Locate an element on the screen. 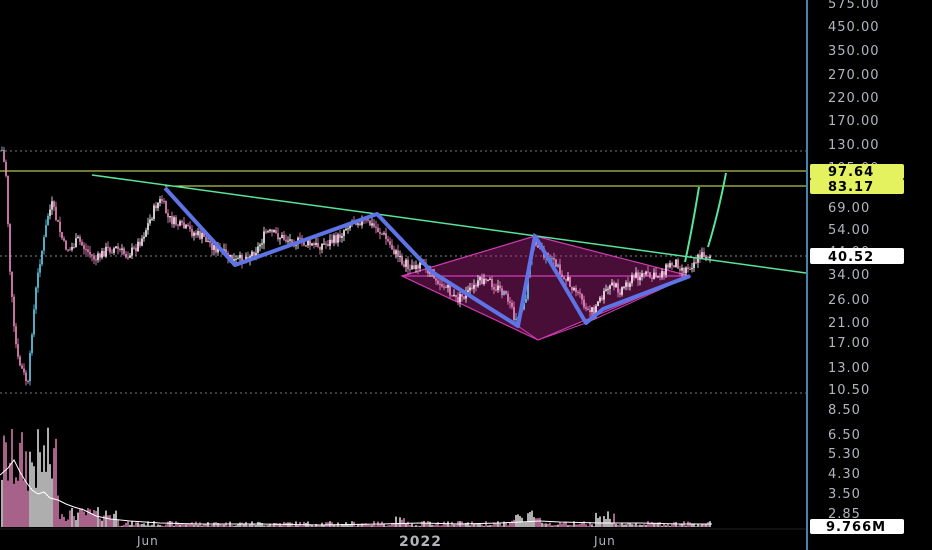 This screenshot has height=550, width=932. projection-curve-left is located at coordinates (692, 224).